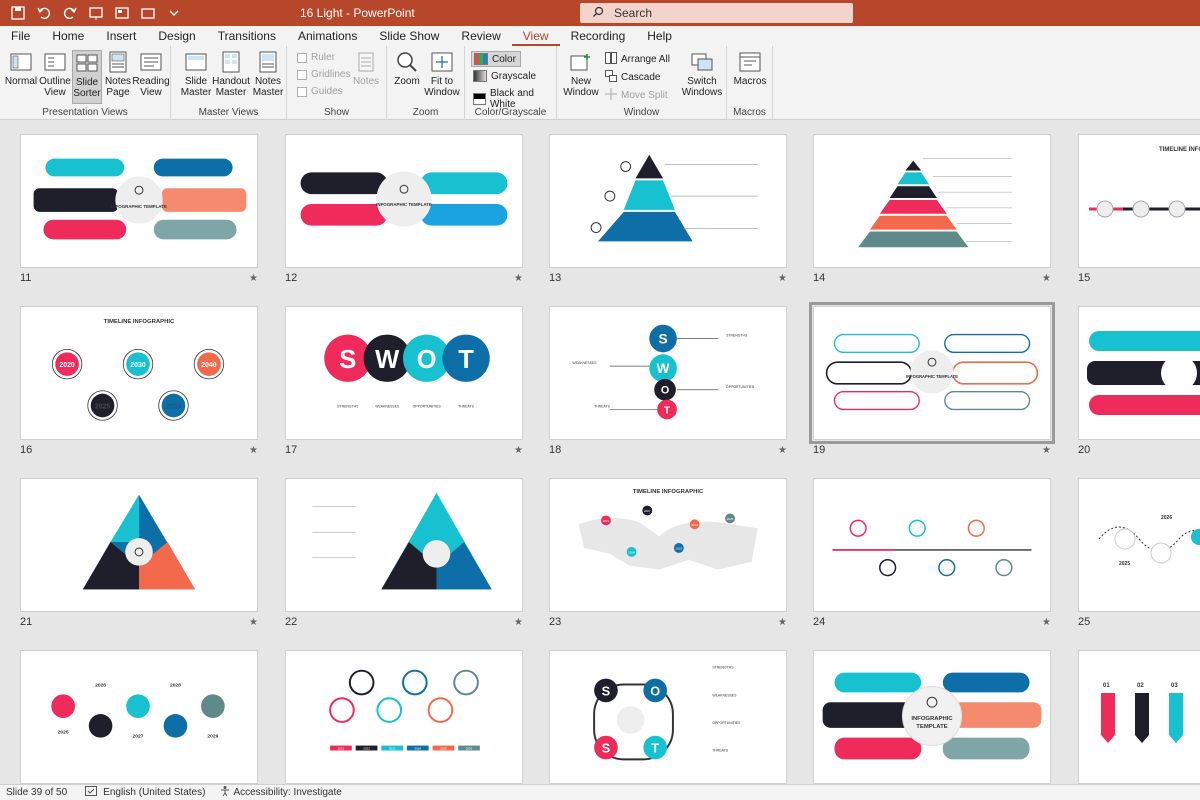 The height and width of the screenshot is (800, 1200). What do you see at coordinates (602, 406) in the screenshot?
I see `svg-text: THREATS` at bounding box center [602, 406].